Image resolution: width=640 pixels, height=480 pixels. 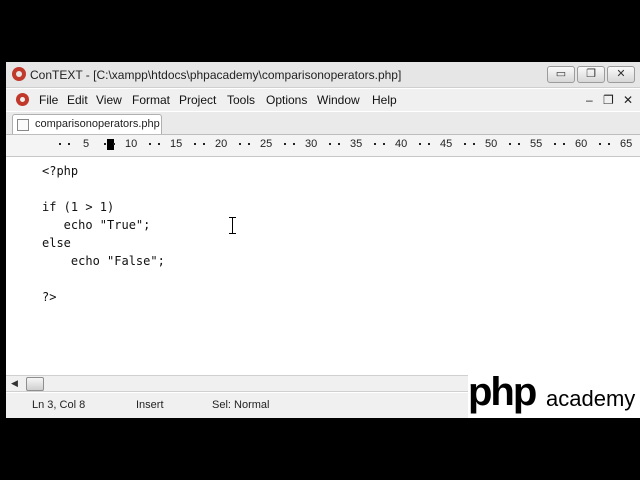 What do you see at coordinates (628, 100) in the screenshot?
I see `document-close-button: ✕` at bounding box center [628, 100].